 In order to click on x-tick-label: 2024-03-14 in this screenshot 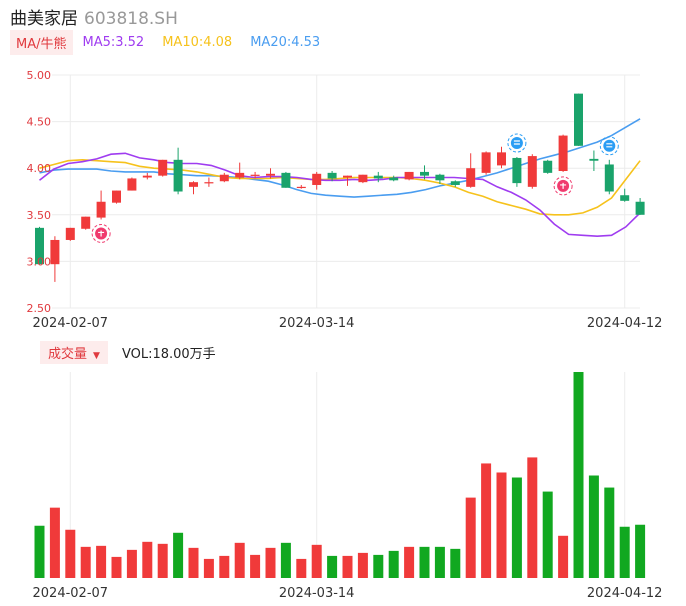, I will do `click(317, 323)`.